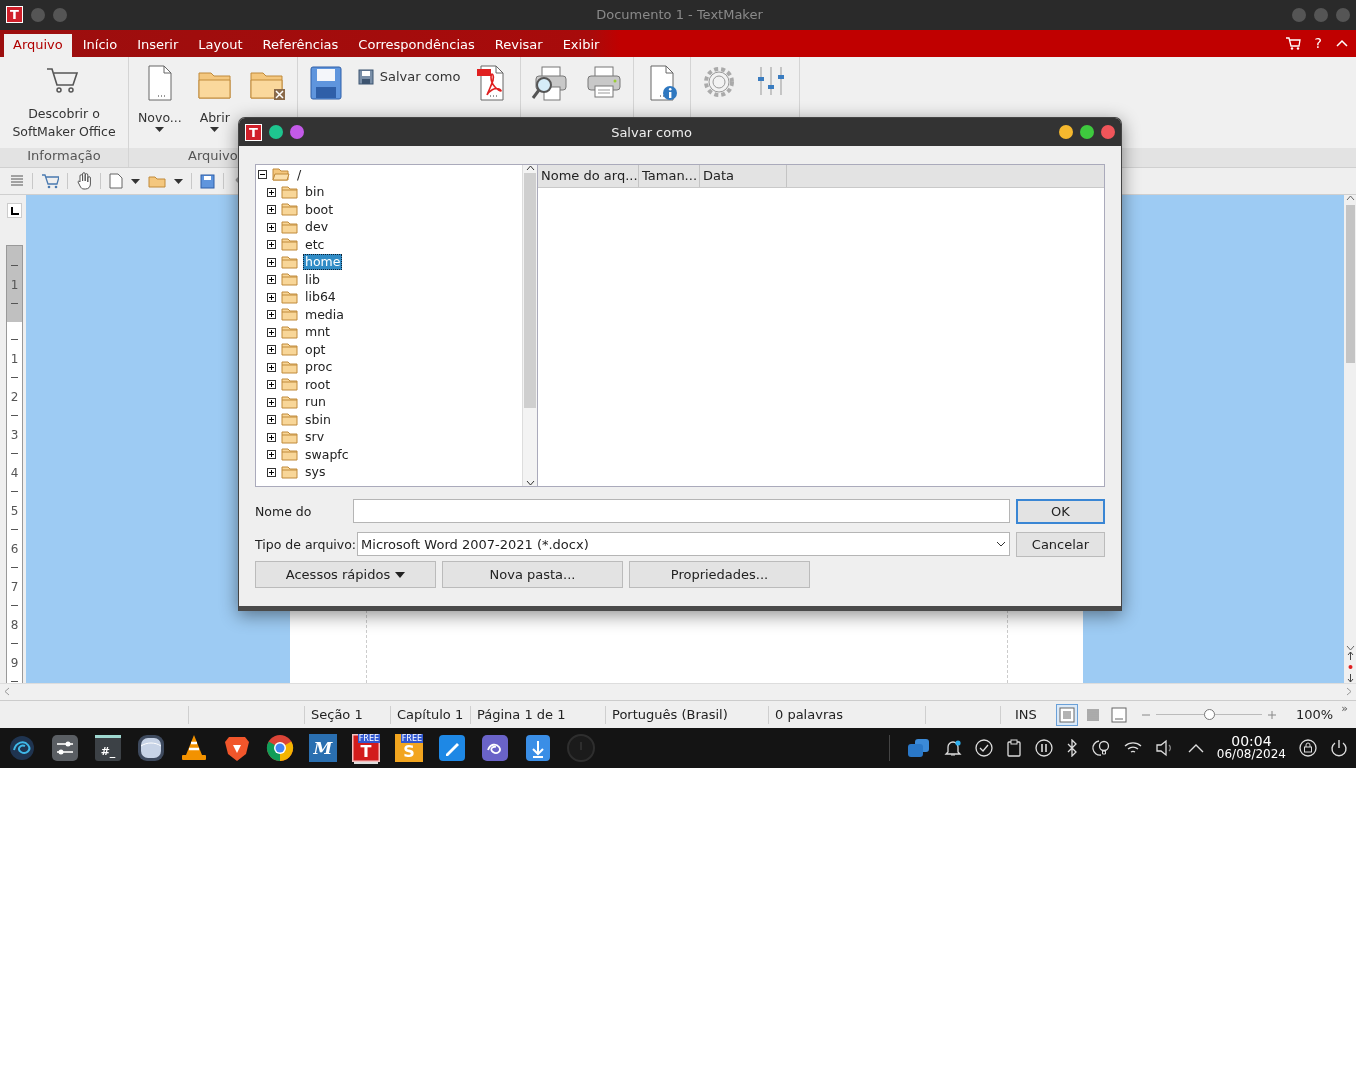 This screenshot has height=1080, width=1356. I want to click on tree-item: sbin, so click(318, 419).